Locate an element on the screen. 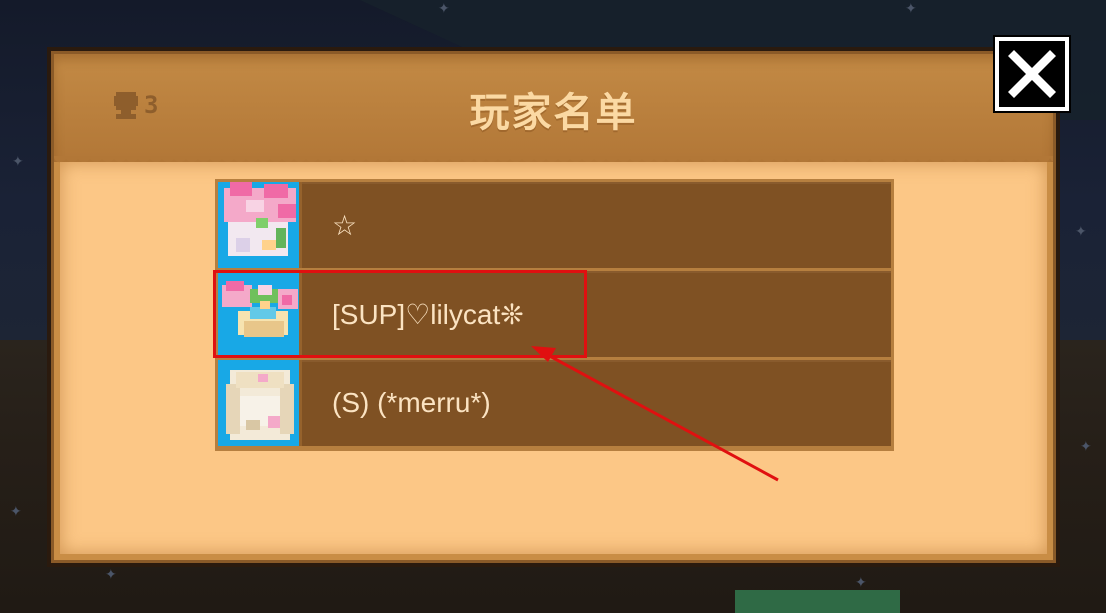 This screenshot has height=613, width=1106. player-row-merru: (S) (*merru*) is located at coordinates (554, 403).